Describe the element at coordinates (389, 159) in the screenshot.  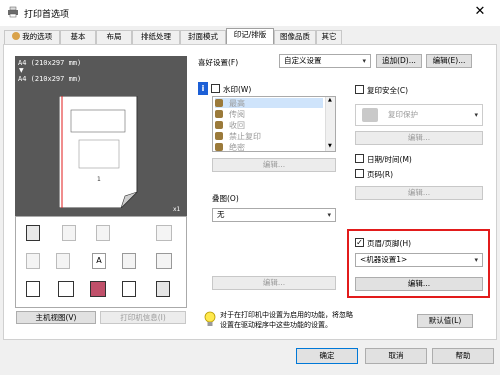
I see `datetime-label: 日期/时间(M)` at that location.